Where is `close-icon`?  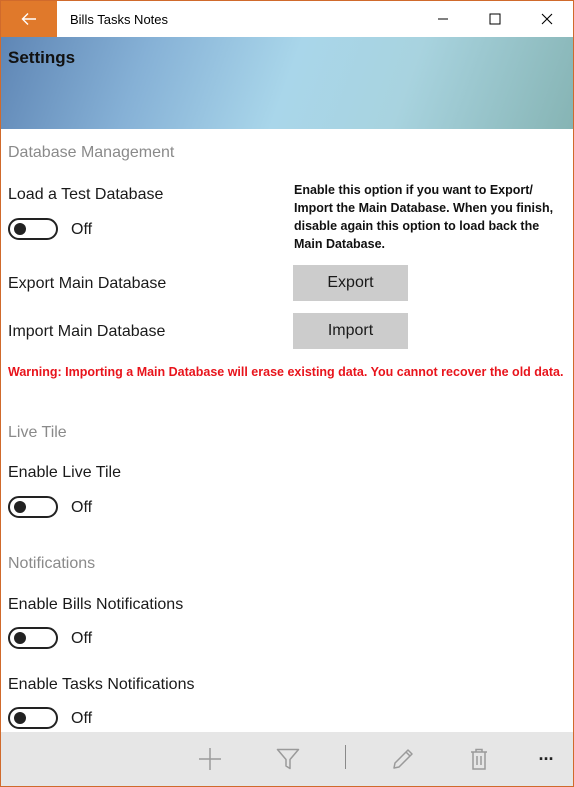
close-icon is located at coordinates (547, 19).